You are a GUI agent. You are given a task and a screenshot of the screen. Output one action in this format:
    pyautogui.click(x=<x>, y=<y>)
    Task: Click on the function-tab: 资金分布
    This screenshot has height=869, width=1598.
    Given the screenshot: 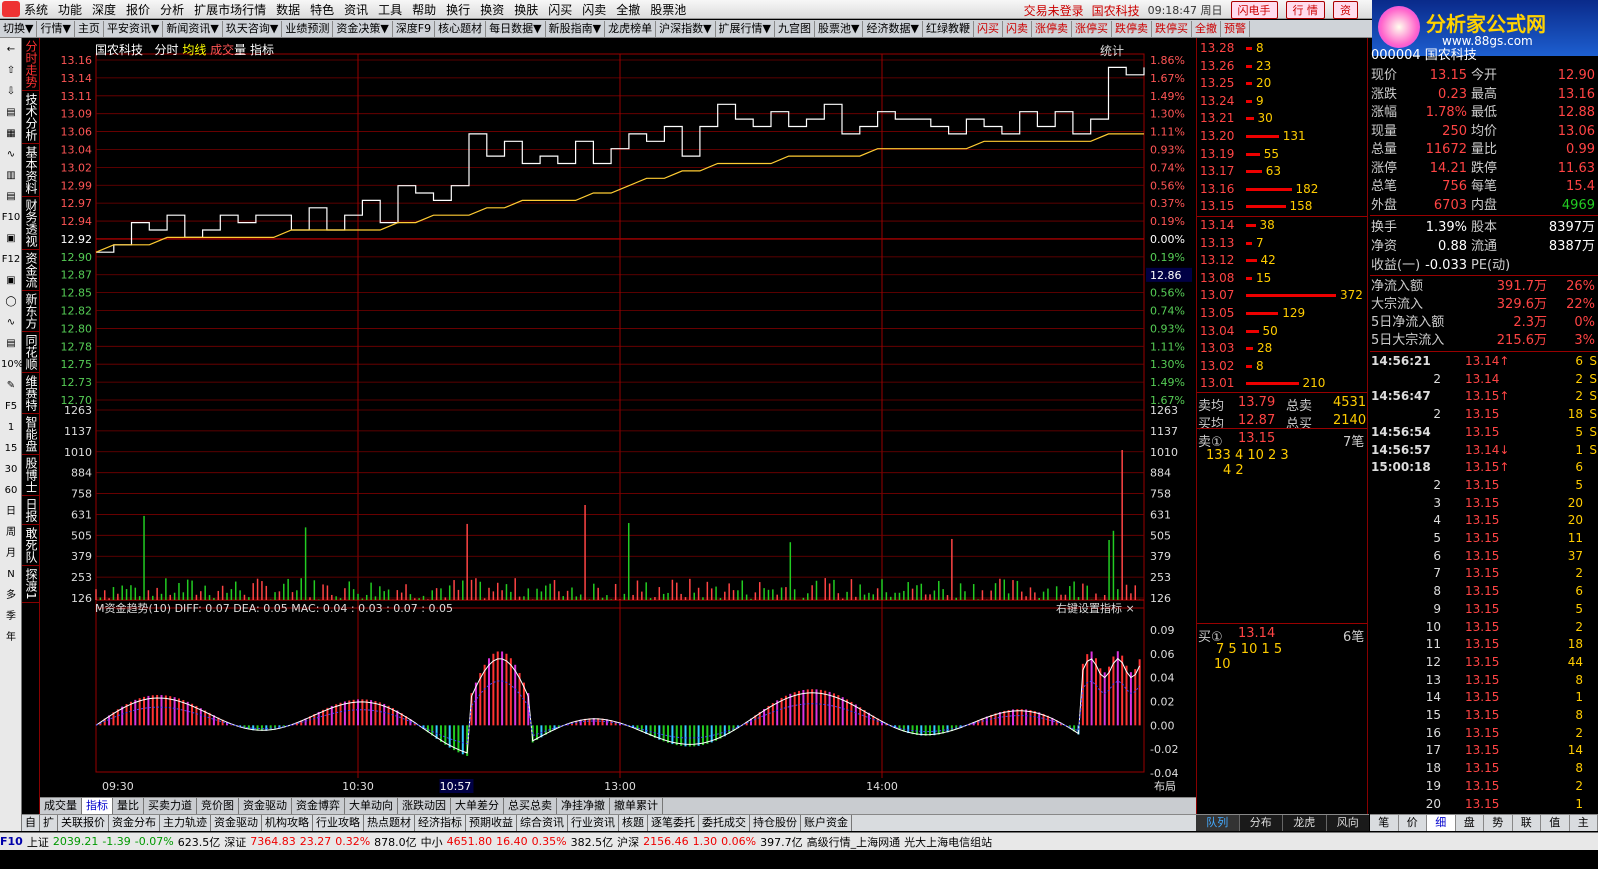 What is the action you would take?
    pyautogui.click(x=134, y=823)
    